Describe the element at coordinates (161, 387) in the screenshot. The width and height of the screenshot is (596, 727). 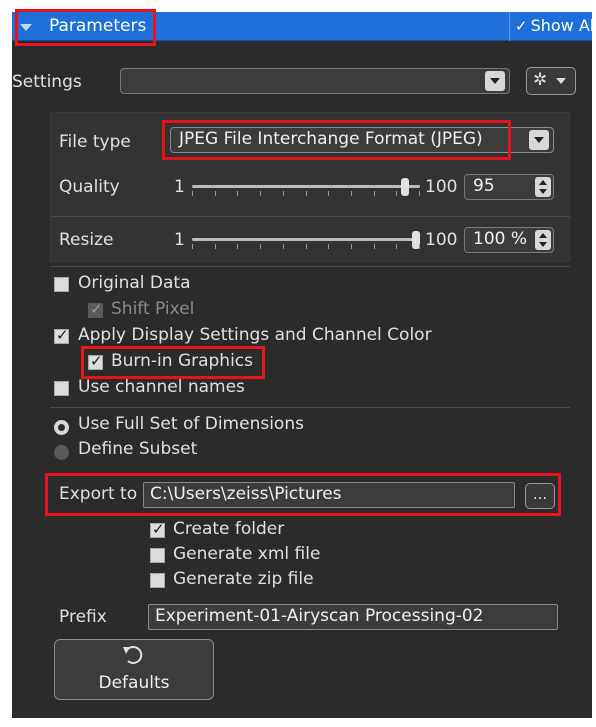
I see `channel-names-label: Use channel names` at that location.